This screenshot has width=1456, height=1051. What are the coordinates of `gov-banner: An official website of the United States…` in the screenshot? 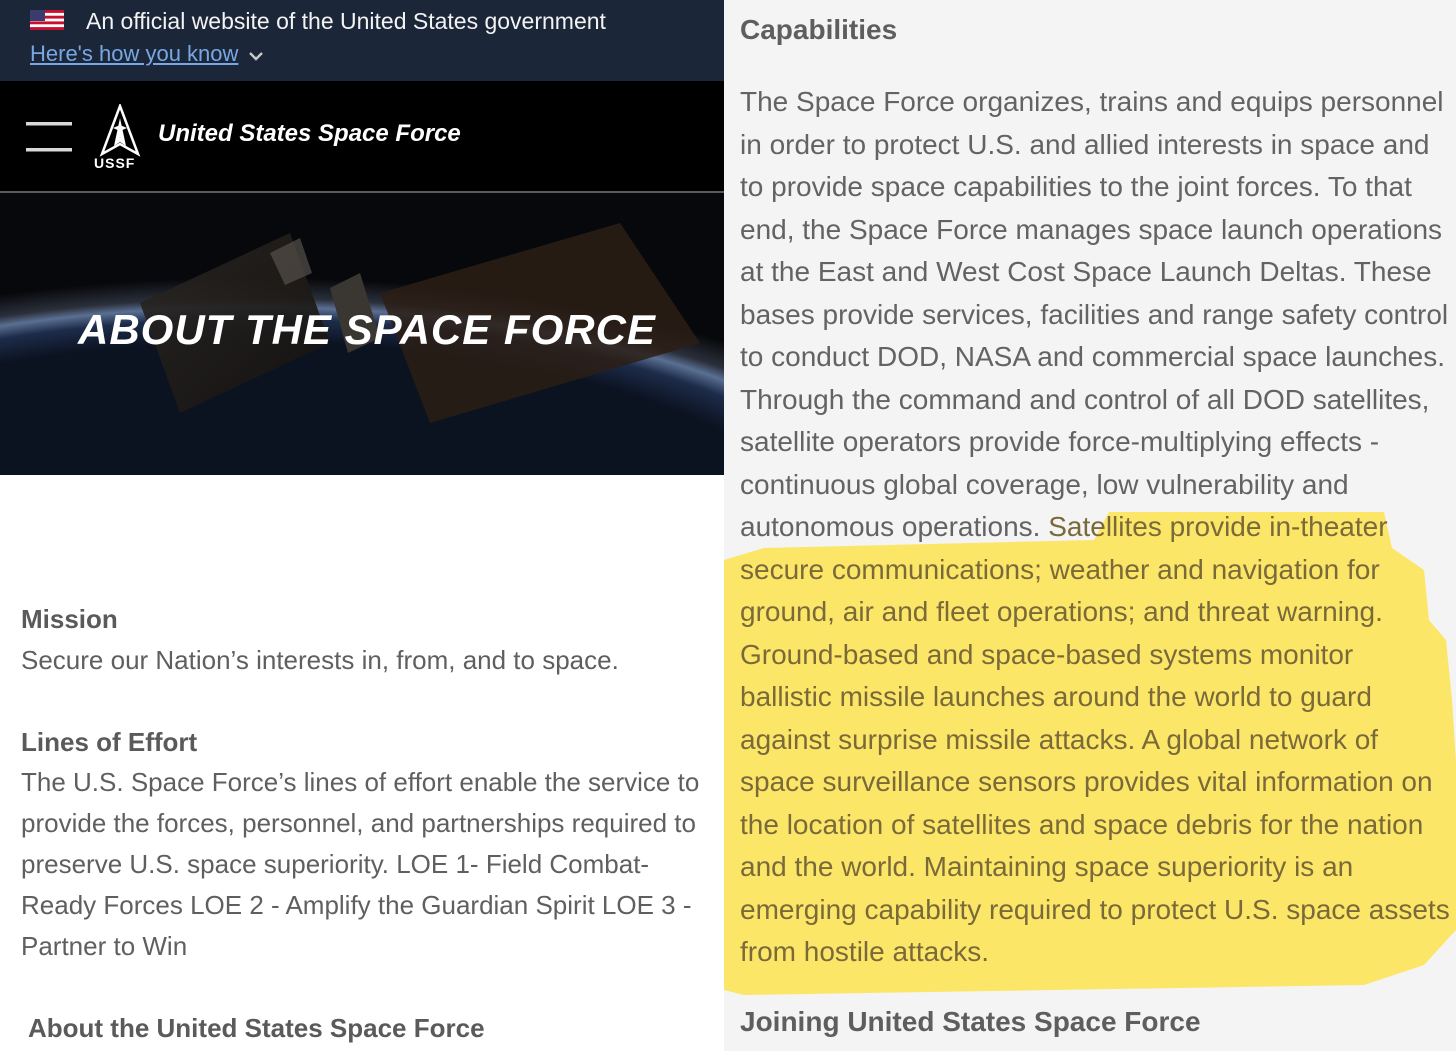 It's located at (362, 40).